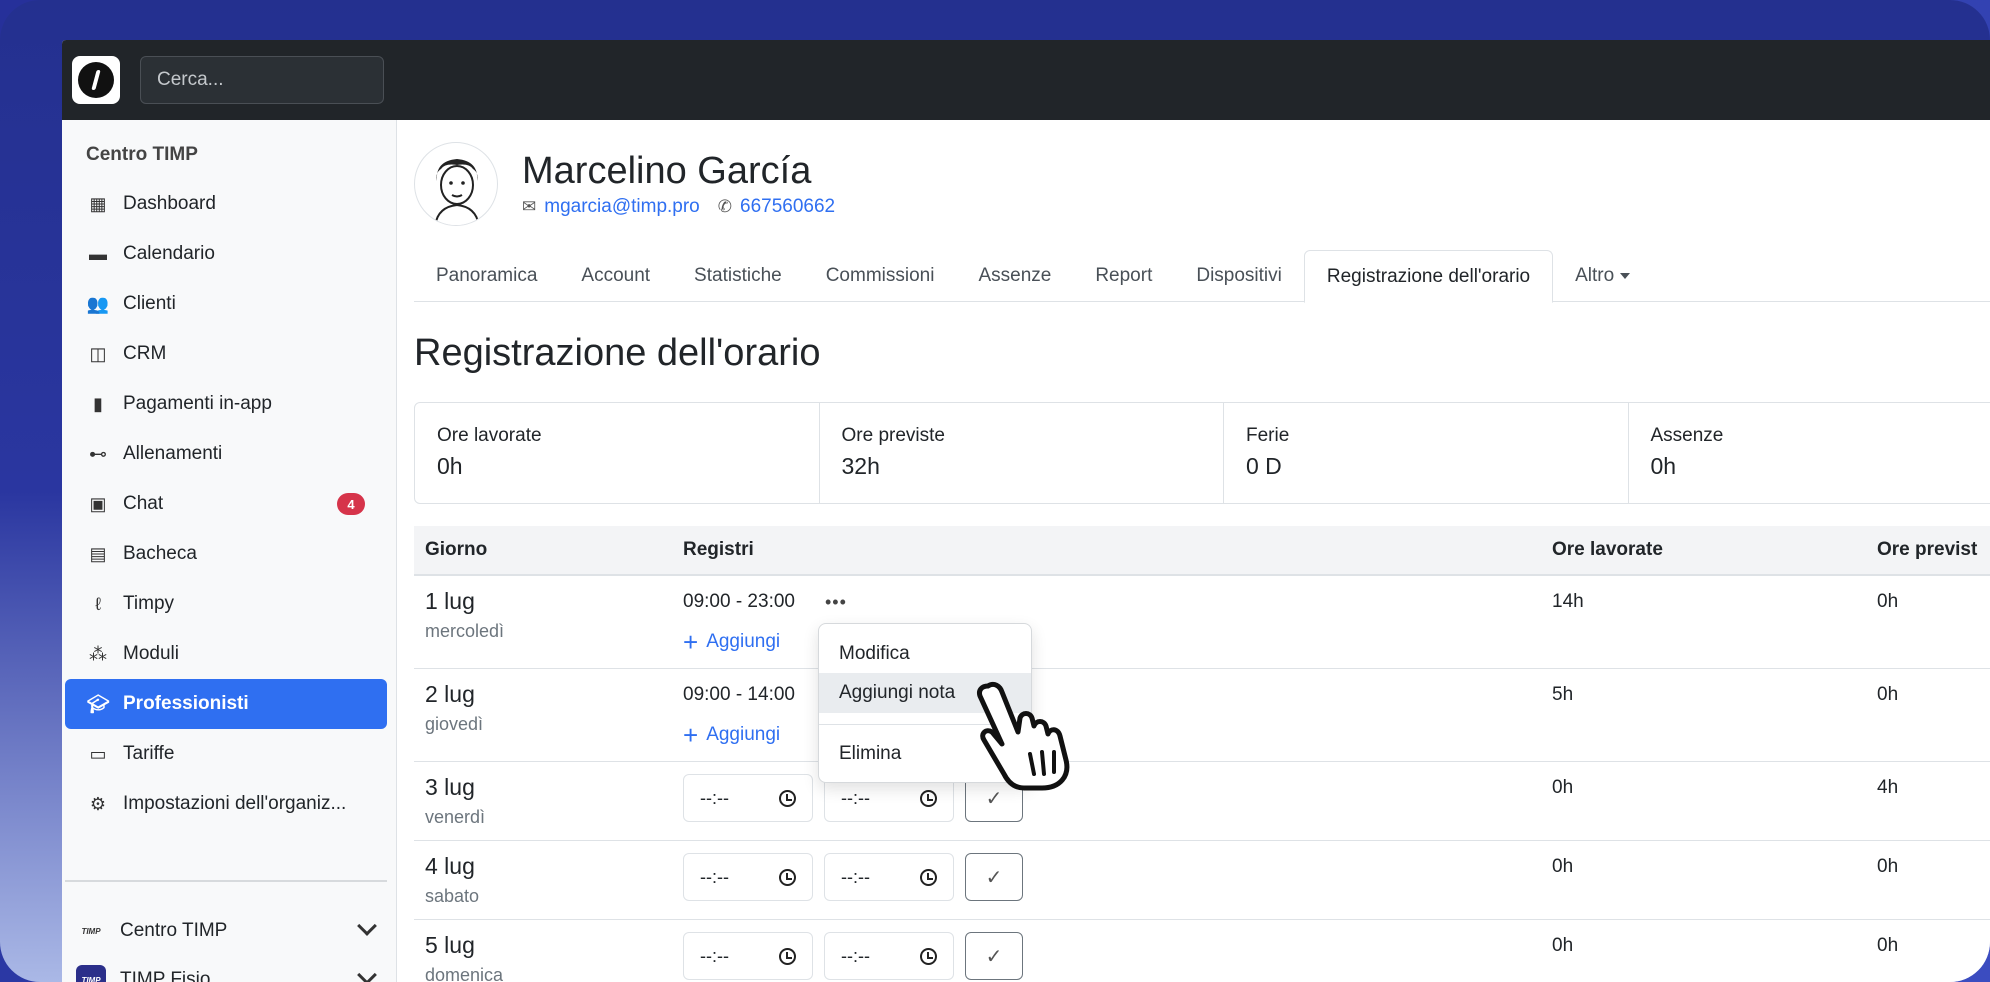 Image resolution: width=1990 pixels, height=982 pixels. Describe the element at coordinates (231, 971) in the screenshot. I see `org-switcher-timp-fisio: TIMP TIMP Fisio` at that location.